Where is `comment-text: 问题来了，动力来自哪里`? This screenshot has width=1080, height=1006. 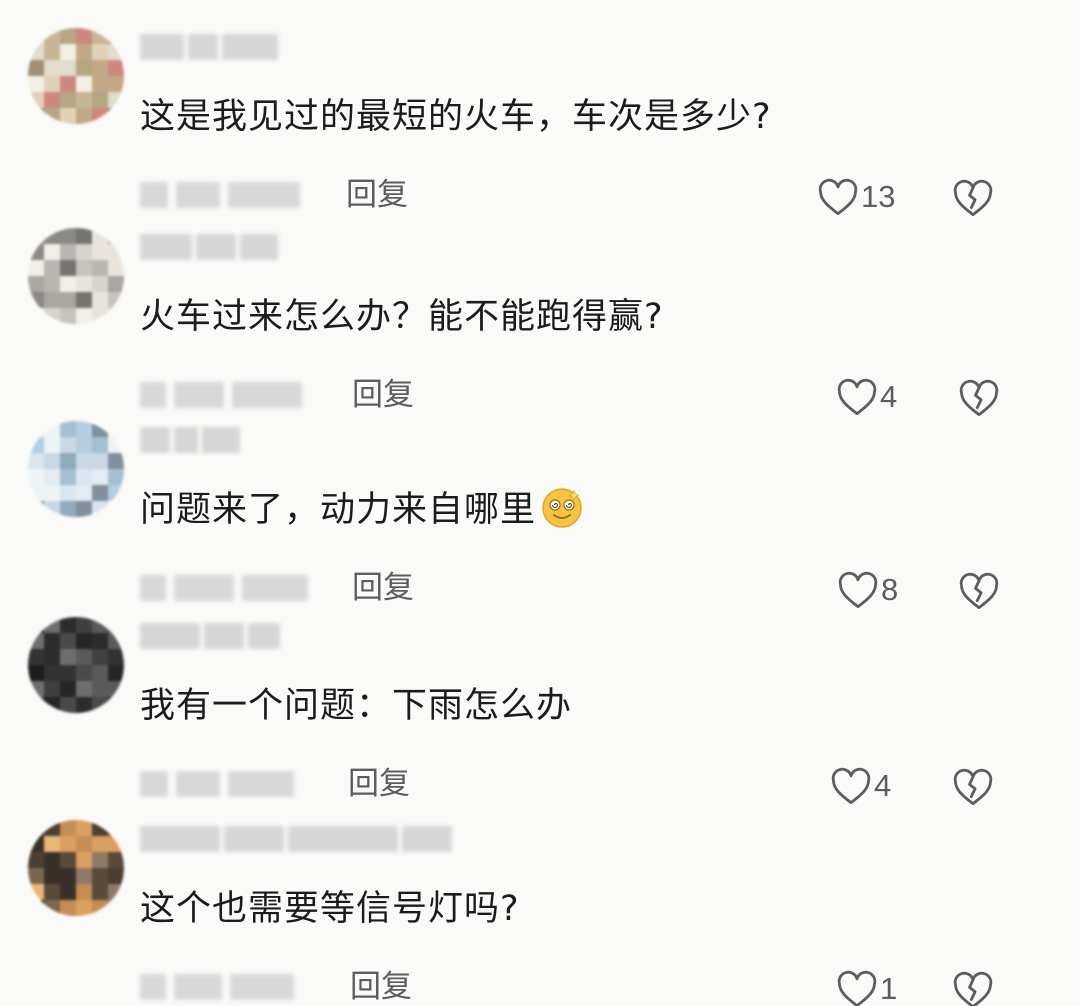
comment-text: 问题来了，动力来自哪里 is located at coordinates (362, 506).